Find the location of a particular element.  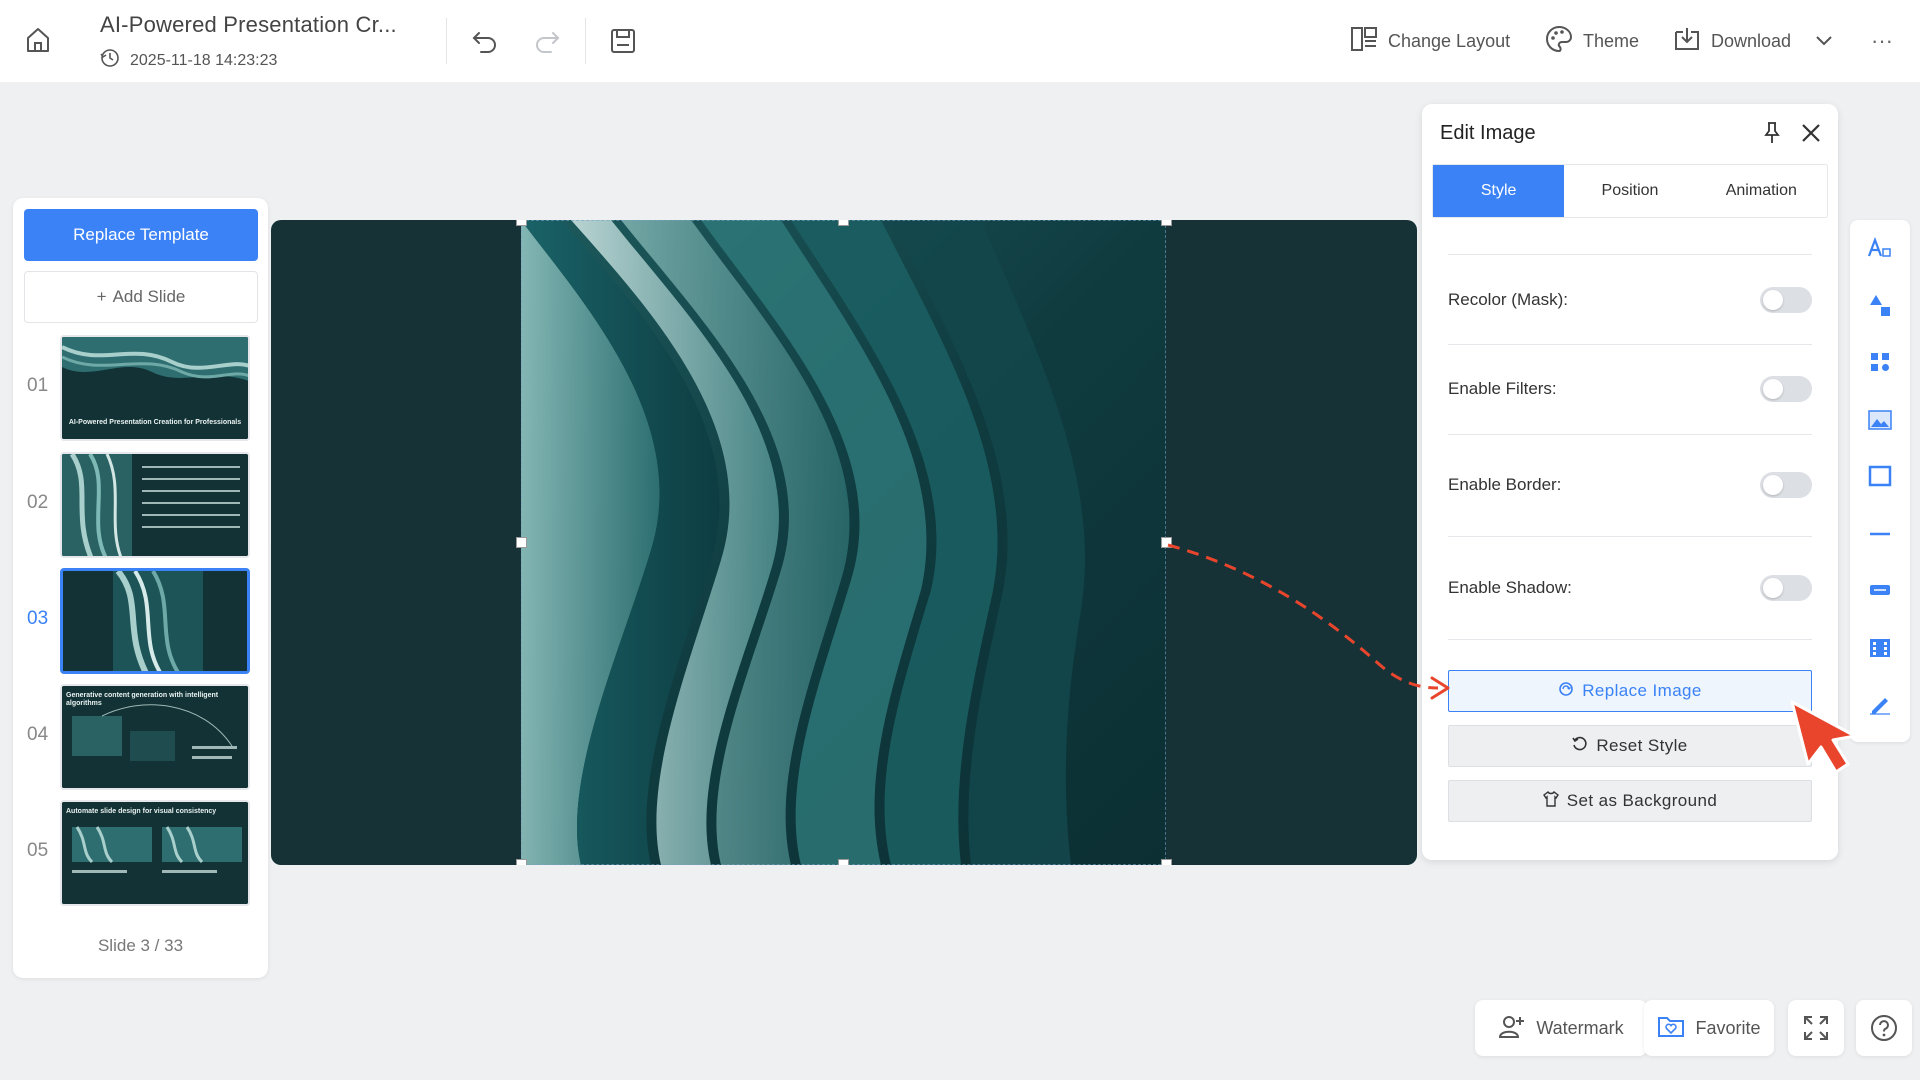

tab-style: Style is located at coordinates (1499, 191).